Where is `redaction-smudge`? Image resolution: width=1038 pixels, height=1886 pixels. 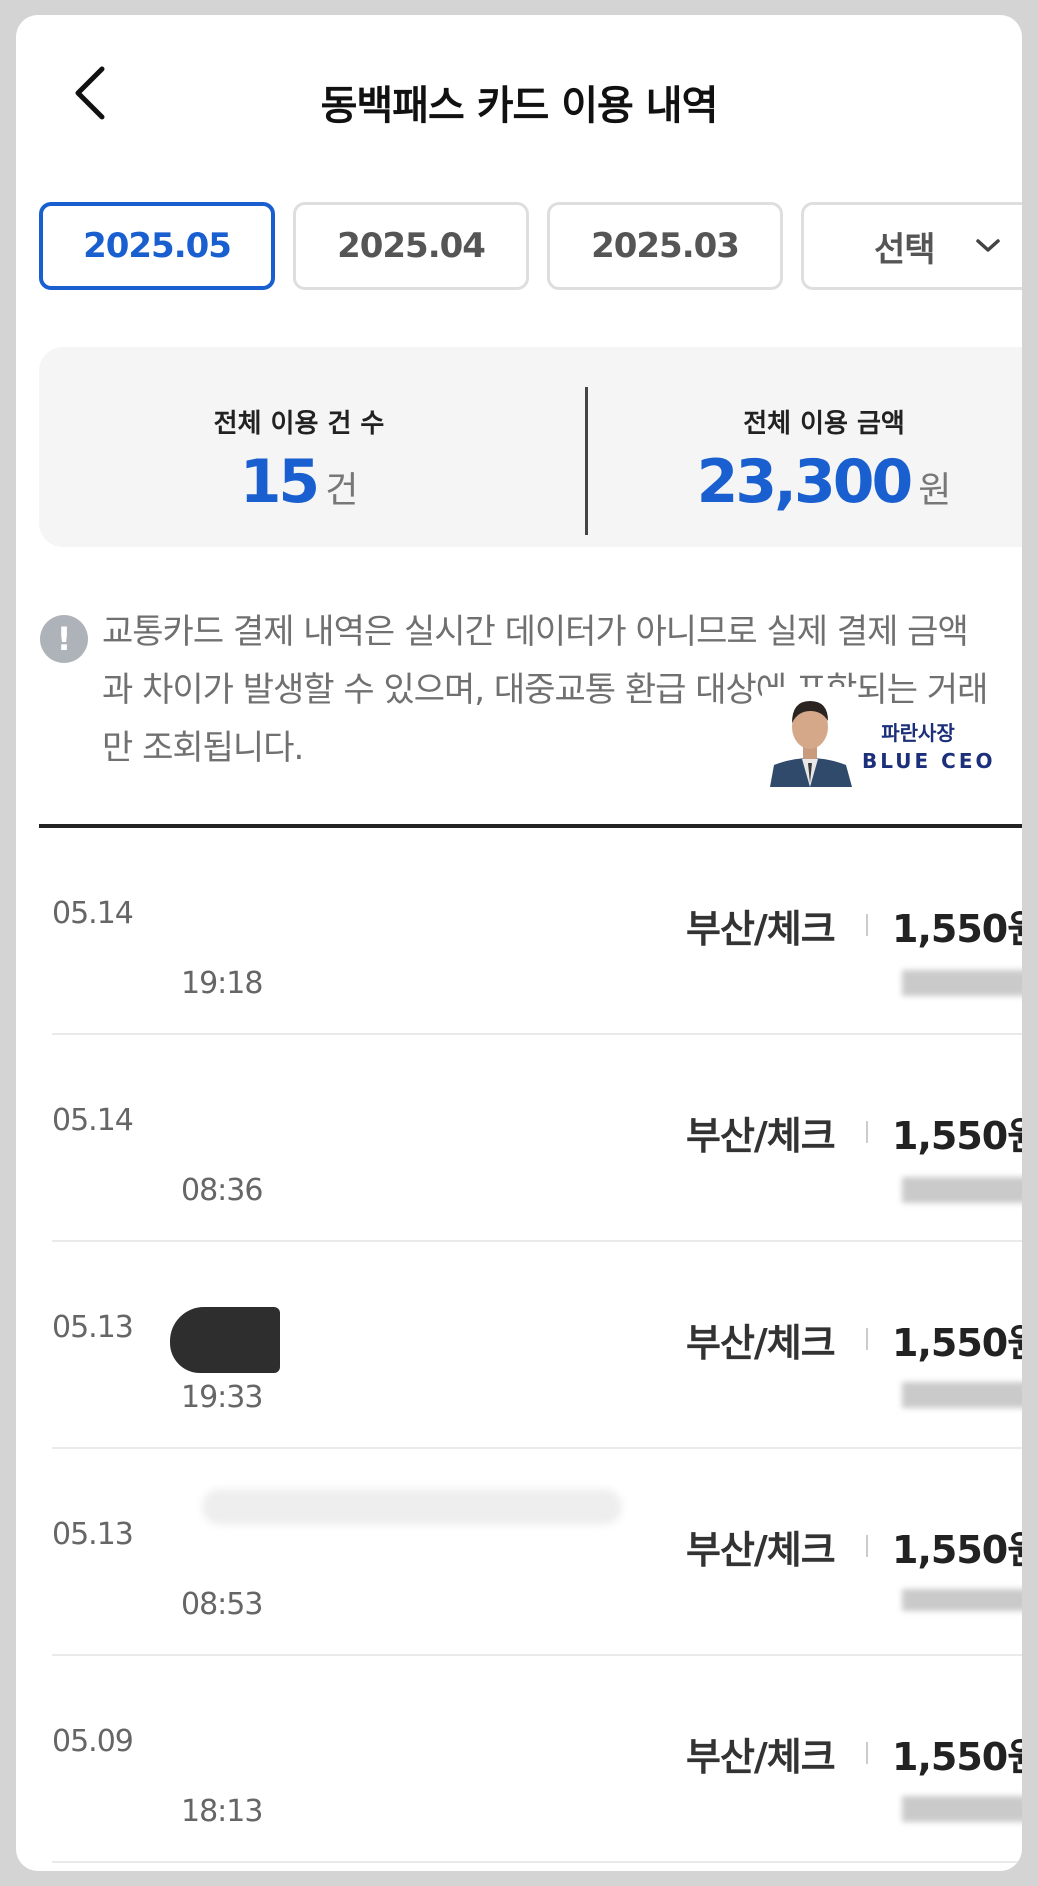
redaction-smudge is located at coordinates (412, 1507).